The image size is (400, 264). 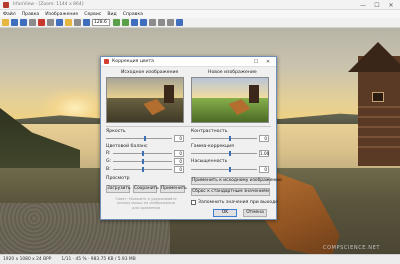 What do you see at coordinates (391, 5) in the screenshot?
I see `close-button: ✕` at bounding box center [391, 5].